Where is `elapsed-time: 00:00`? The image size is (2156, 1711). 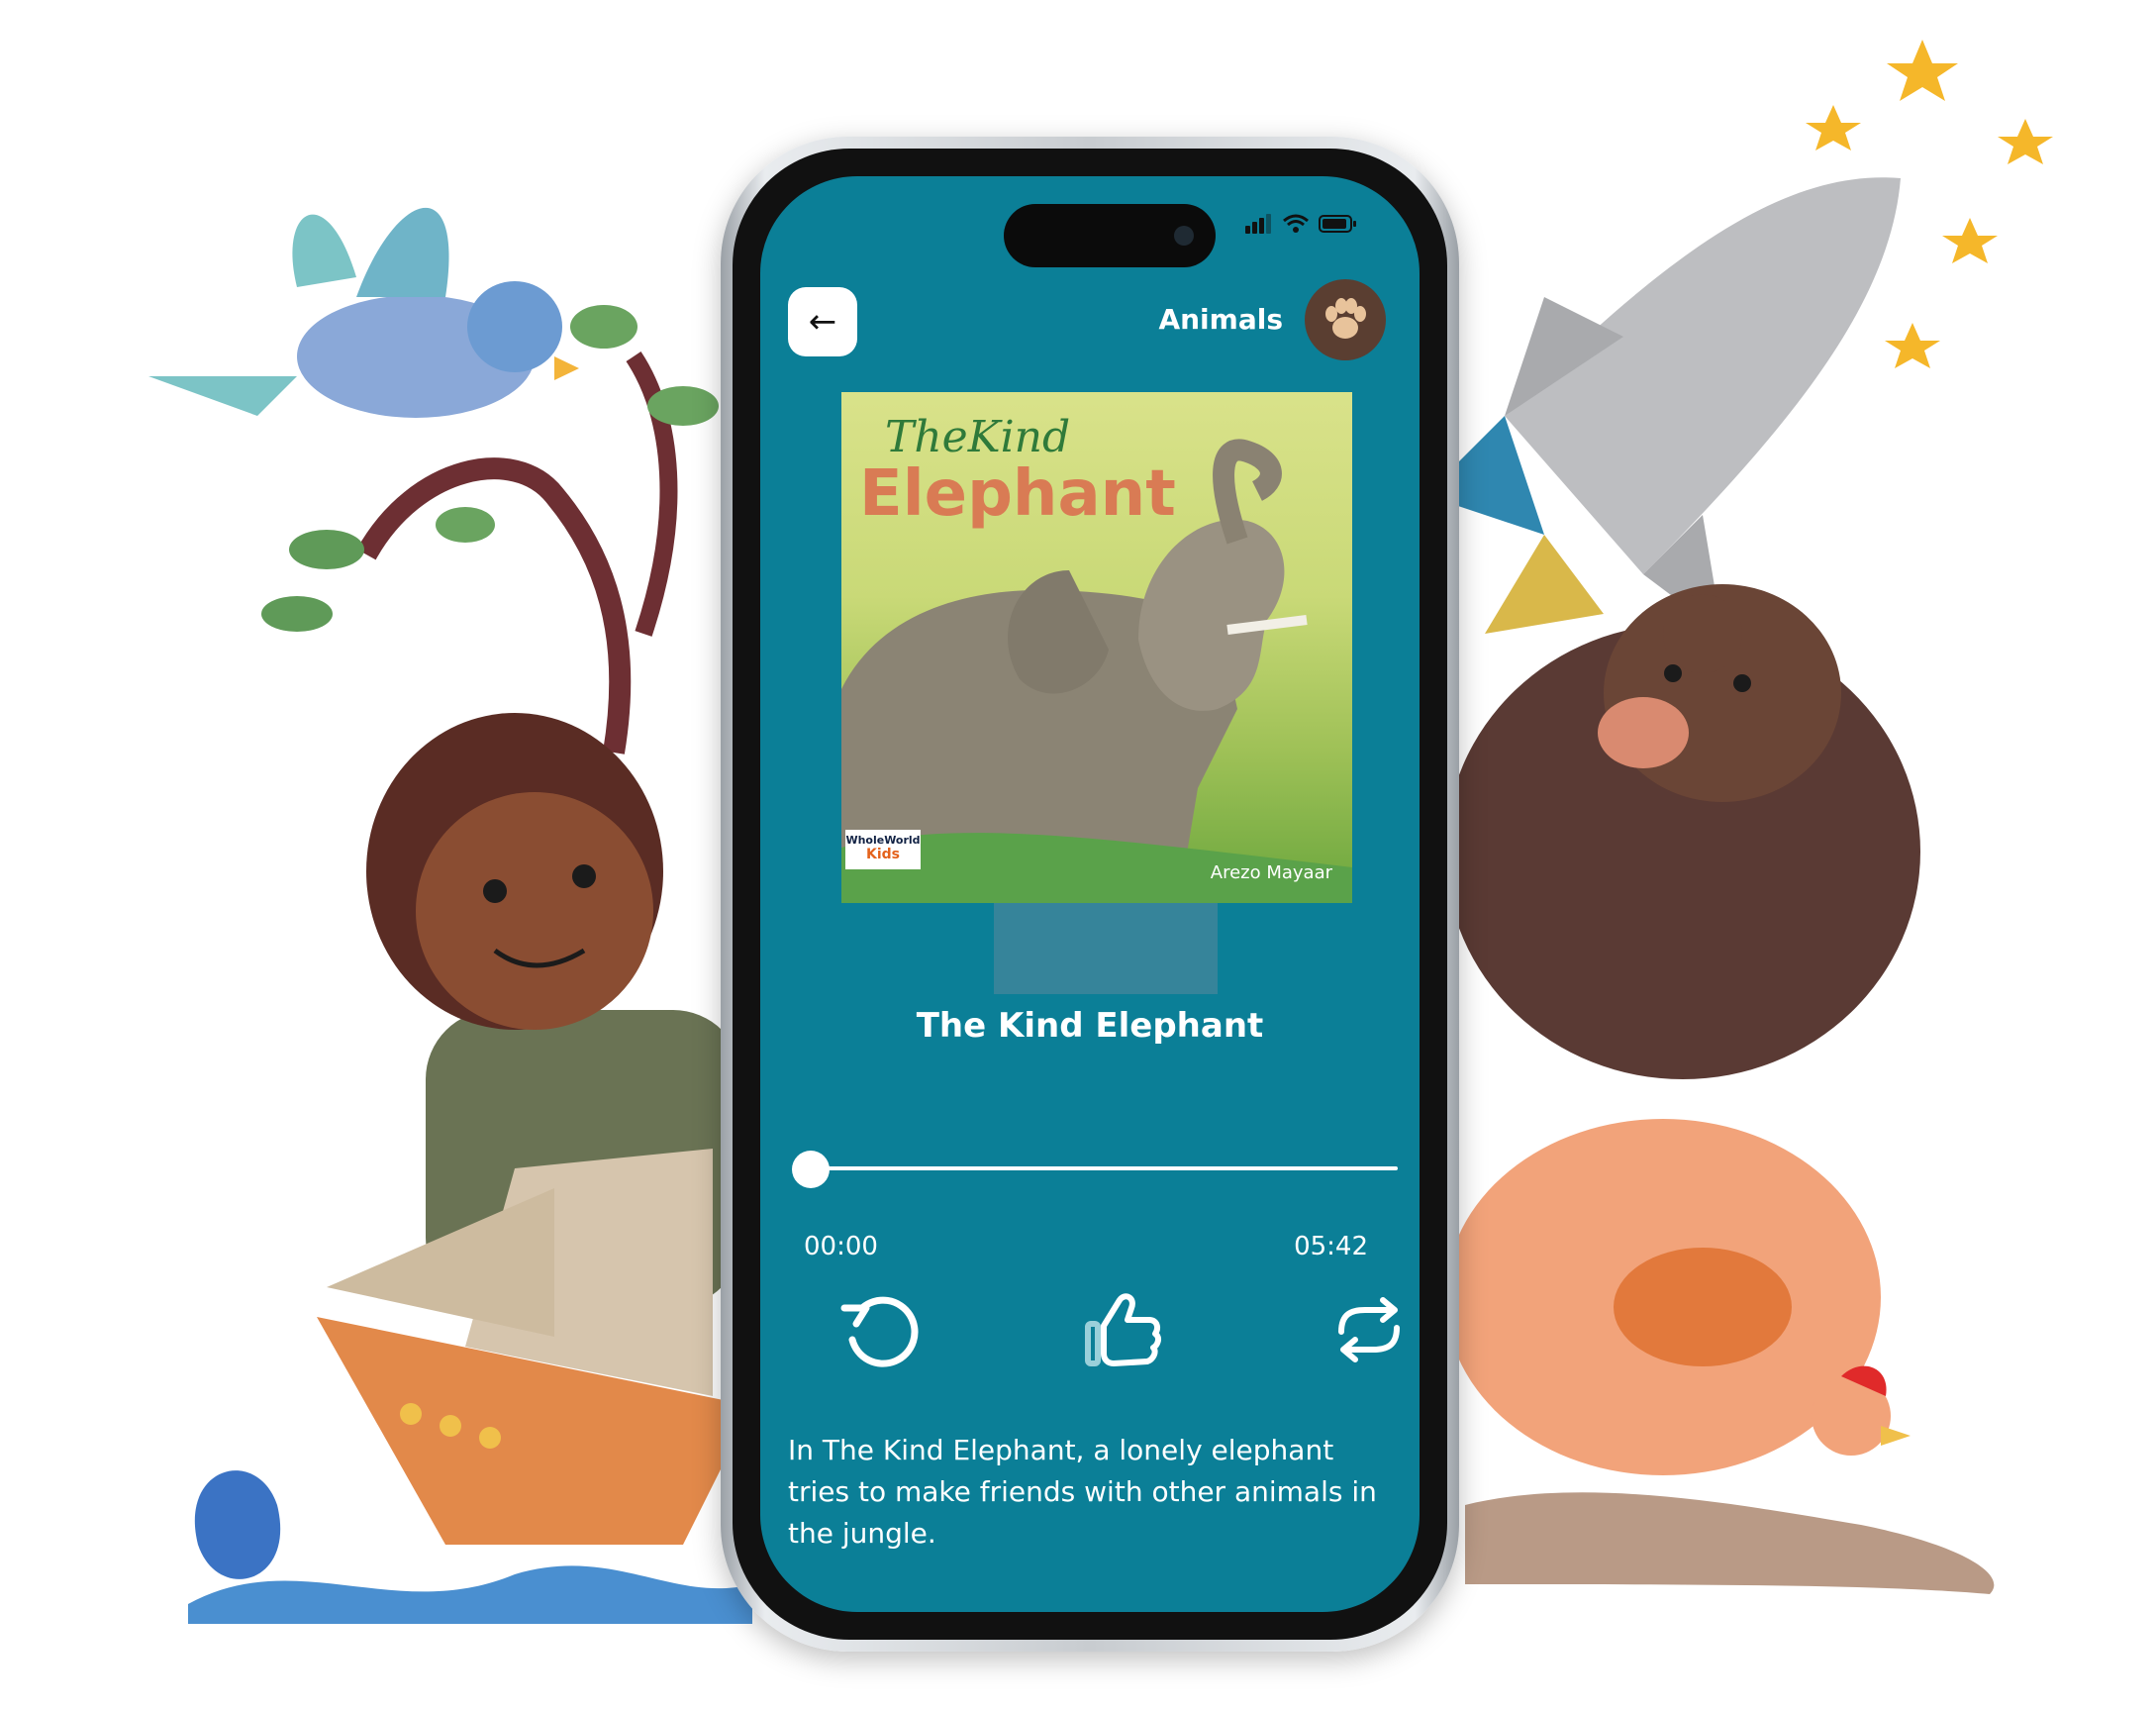 elapsed-time: 00:00 is located at coordinates (841, 1246).